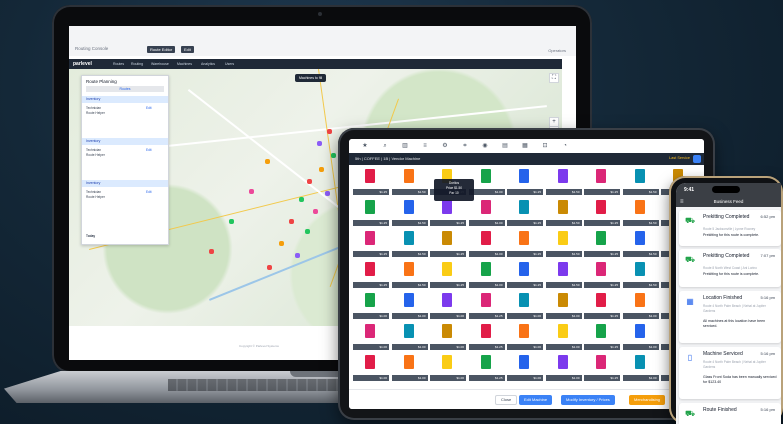  What do you see at coordinates (505, 146) in the screenshot?
I see `print-icon: ▤` at bounding box center [505, 146].